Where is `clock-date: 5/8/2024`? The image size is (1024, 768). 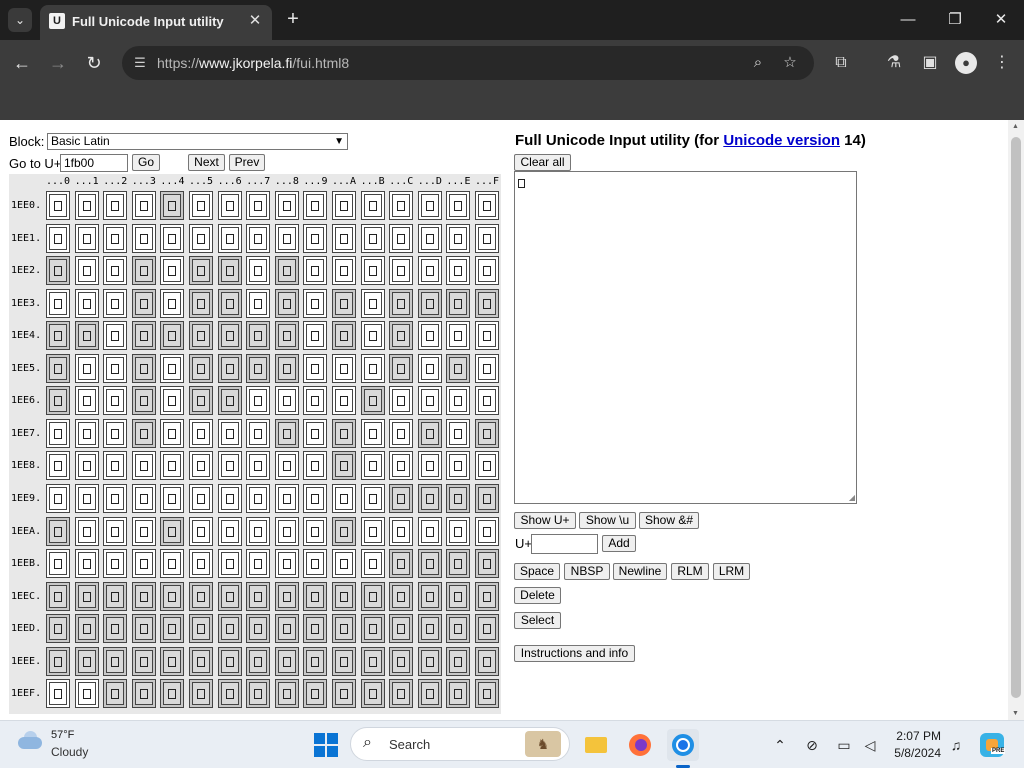 clock-date: 5/8/2024 is located at coordinates (915, 753).